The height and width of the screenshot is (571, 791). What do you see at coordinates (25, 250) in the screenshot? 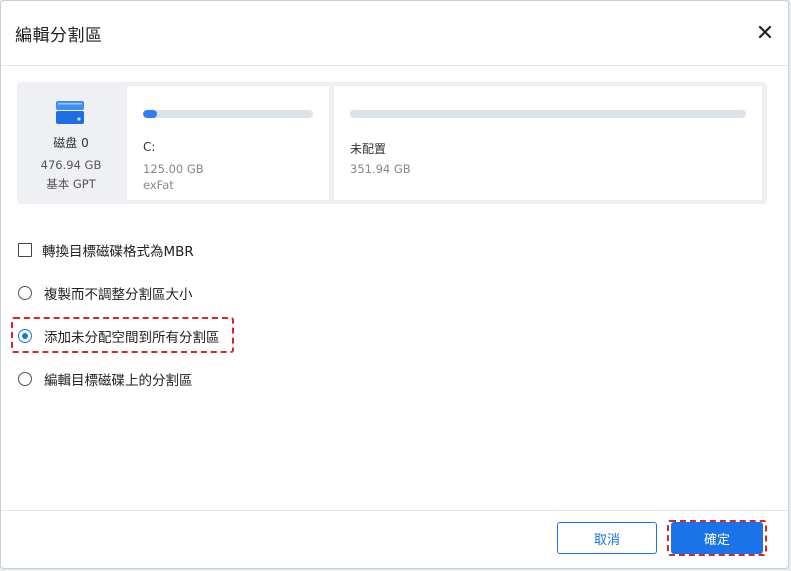
I see `checkbox-box` at bounding box center [25, 250].